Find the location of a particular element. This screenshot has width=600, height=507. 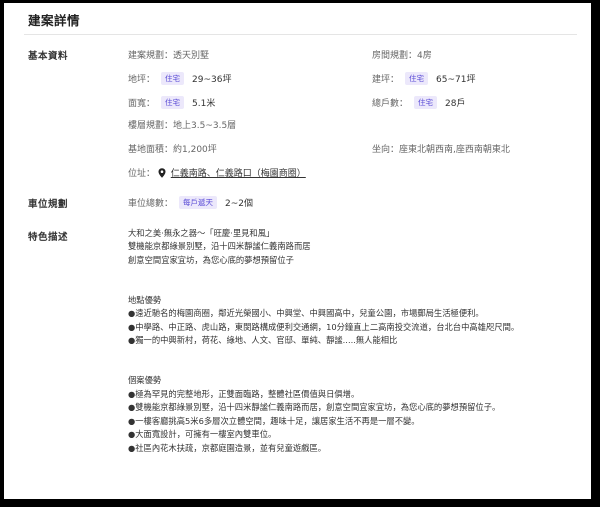

desc-line: 雙機能京都綠景別墅，沿十四米靜謐仁義南路而居 is located at coordinates (219, 246).